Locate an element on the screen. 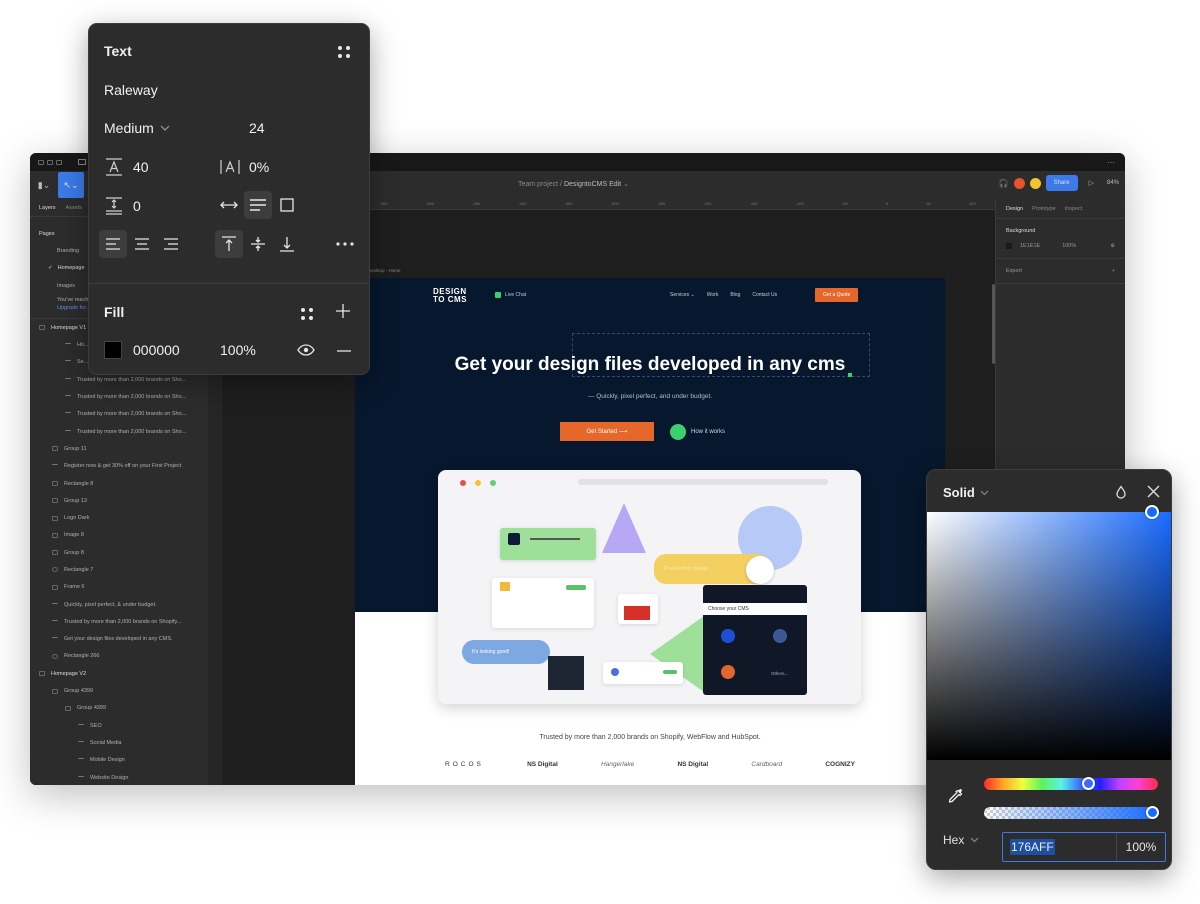  fill-styles-grid-icon is located at coordinates (307, 314).